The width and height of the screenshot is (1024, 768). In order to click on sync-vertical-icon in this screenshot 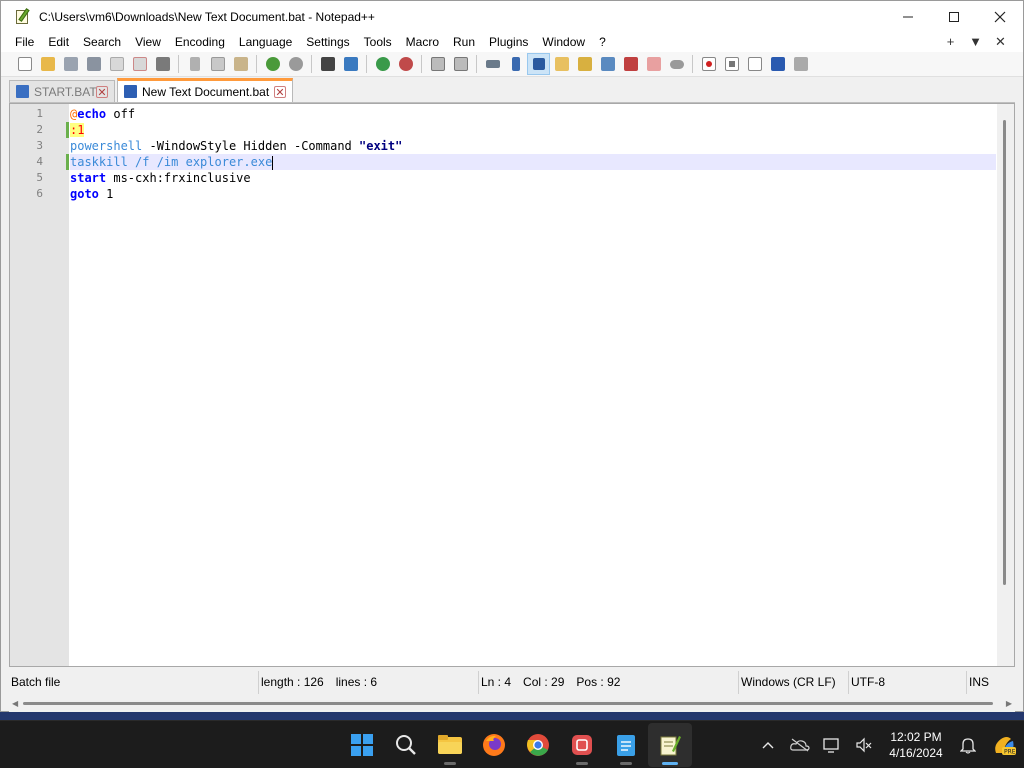, I will do `click(437, 64)`.